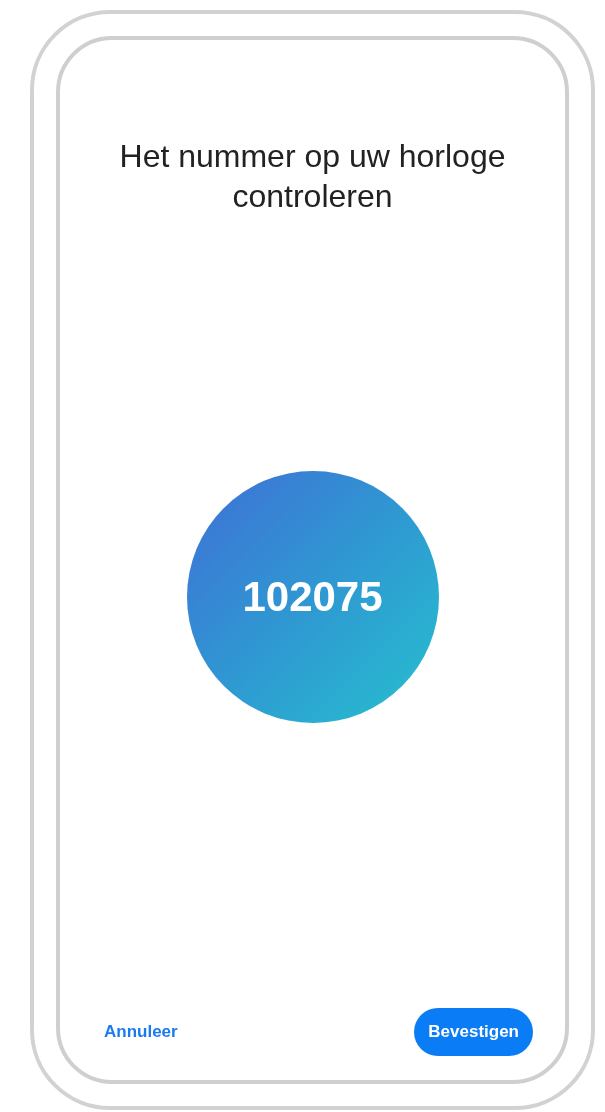 The height and width of the screenshot is (1112, 605). I want to click on confirm-button: Bevestigen, so click(473, 1032).